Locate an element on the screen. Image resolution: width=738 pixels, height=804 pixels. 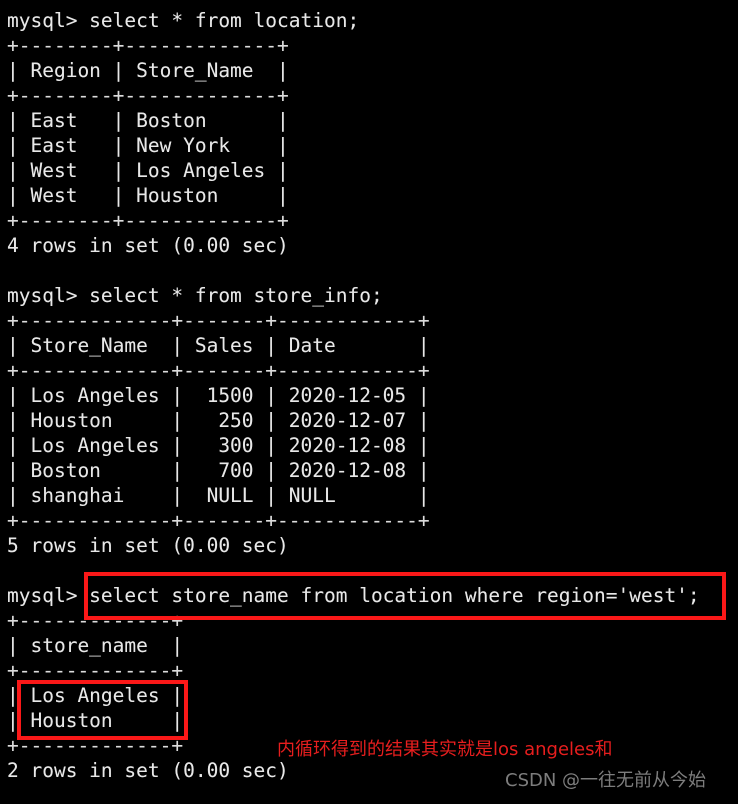
table-row: | shanghai | NULL | NULL | is located at coordinates (218, 495).